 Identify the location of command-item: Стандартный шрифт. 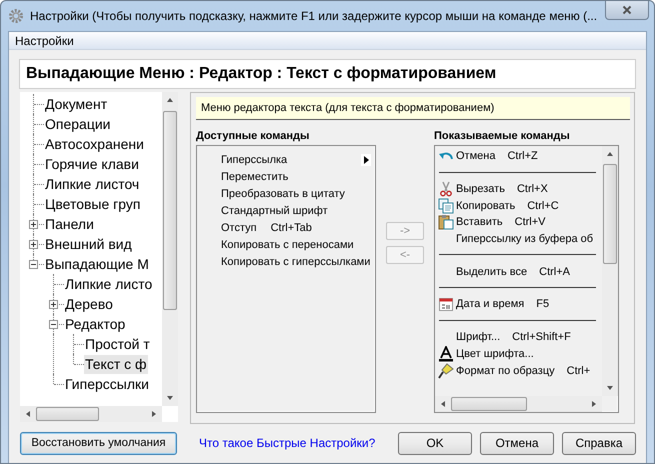
(274, 210).